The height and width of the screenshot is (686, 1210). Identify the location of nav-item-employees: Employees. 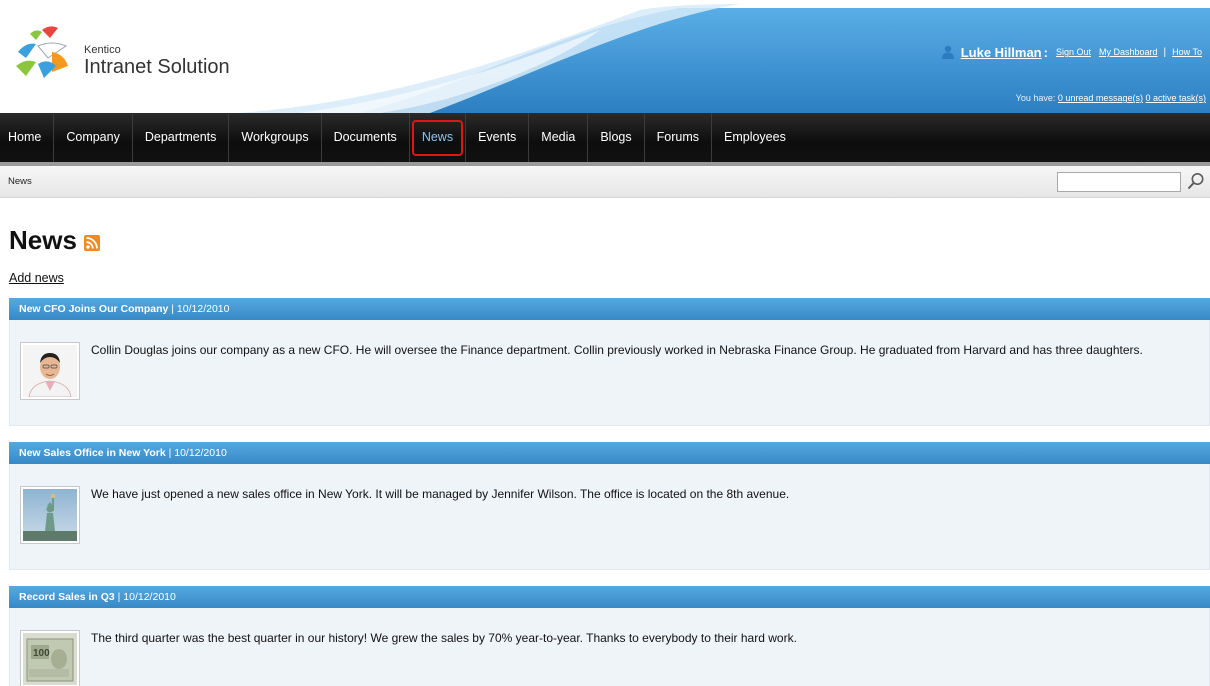
(755, 137).